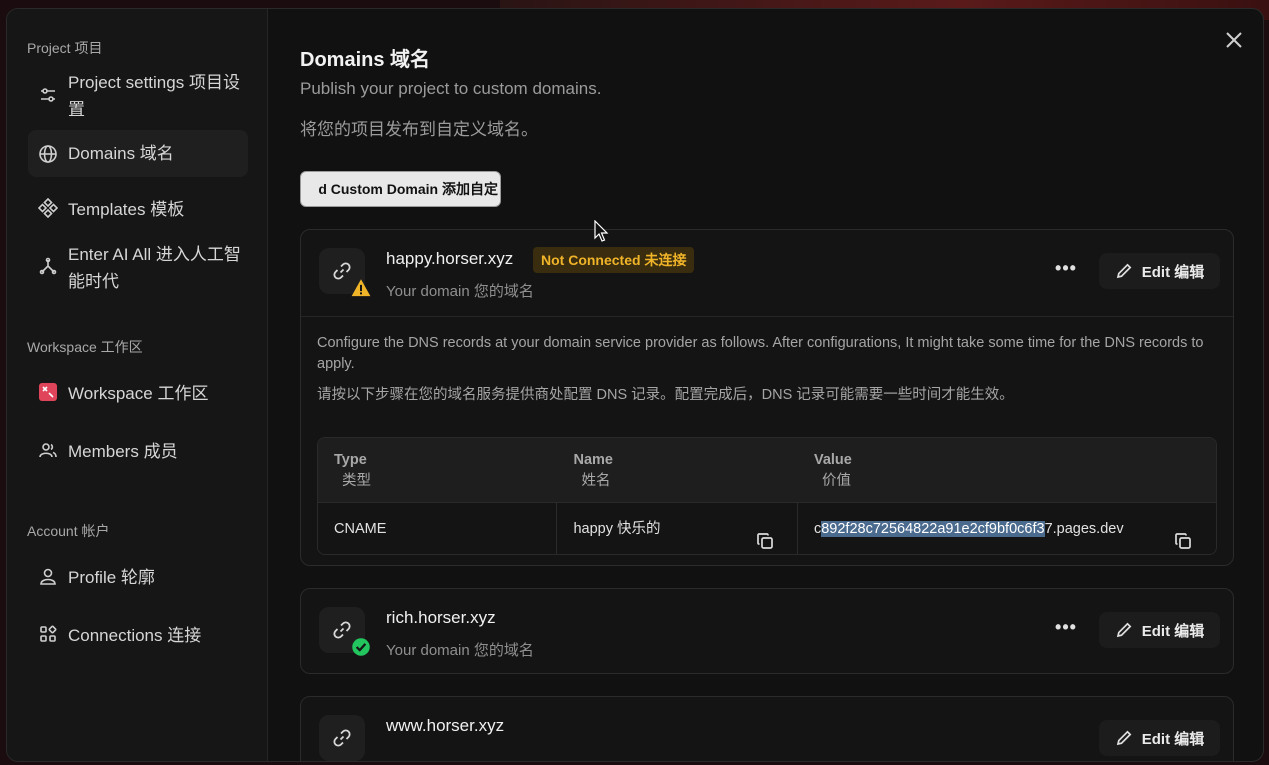 The image size is (1269, 765). Describe the element at coordinates (48, 154) in the screenshot. I see `globe-icon` at that location.